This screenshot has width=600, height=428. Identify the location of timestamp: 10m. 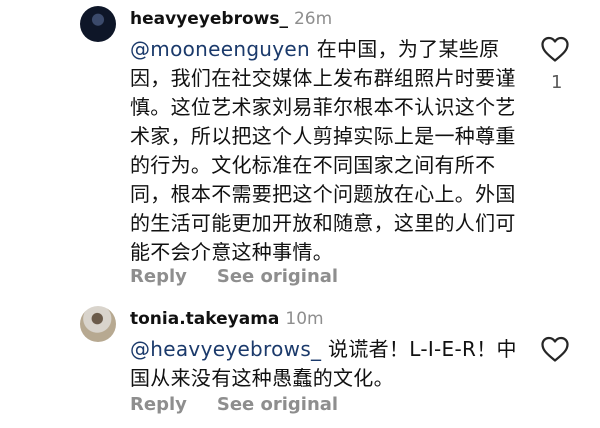
(304, 319).